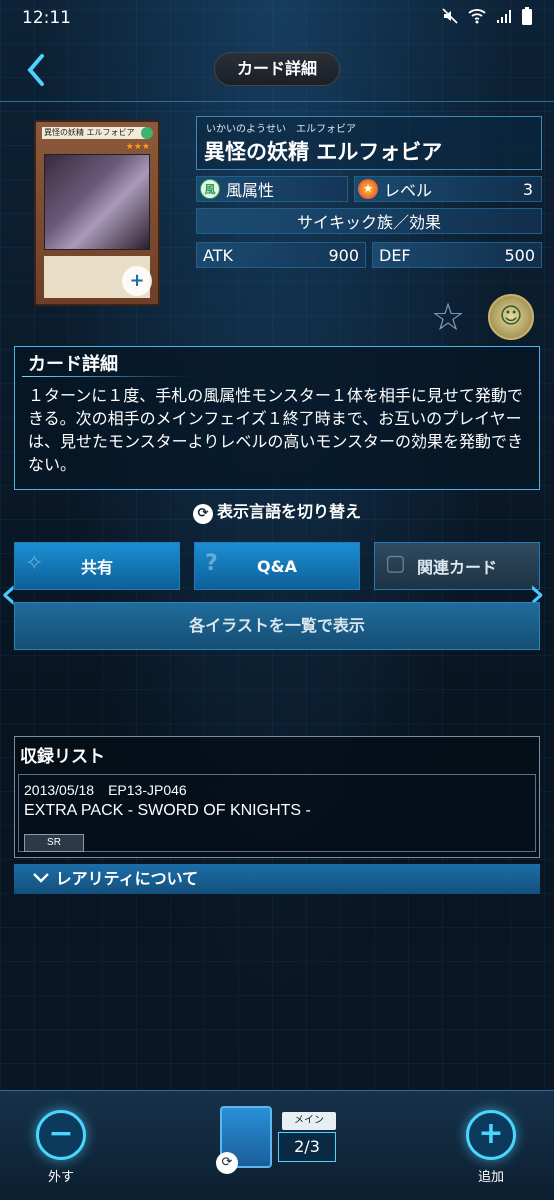 The height and width of the screenshot is (1200, 554). I want to click on deck-icon: ⟳, so click(244, 1140).